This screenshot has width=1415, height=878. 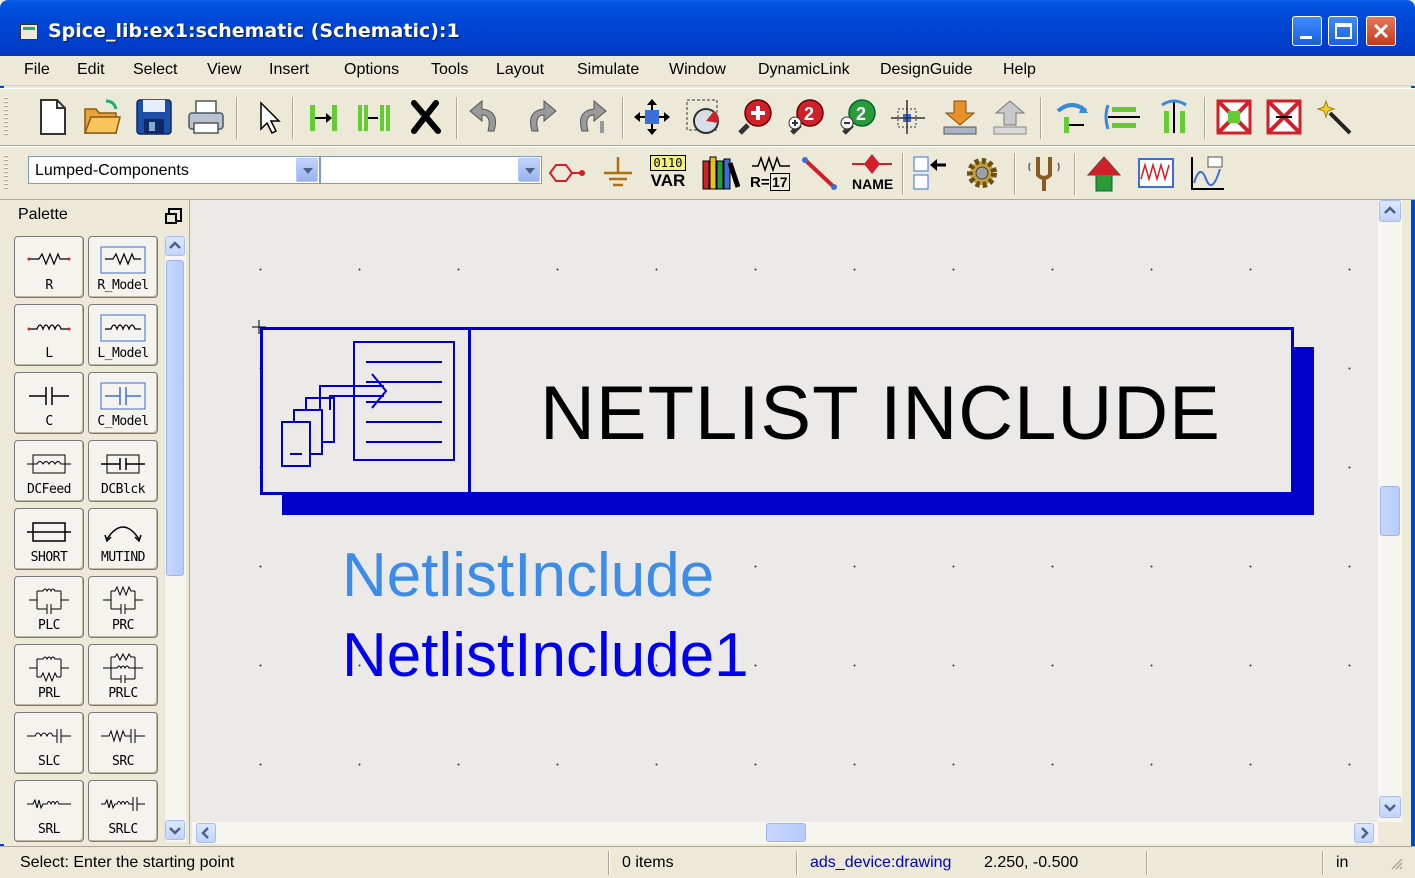 I want to click on wizard-button, so click(x=1334, y=117).